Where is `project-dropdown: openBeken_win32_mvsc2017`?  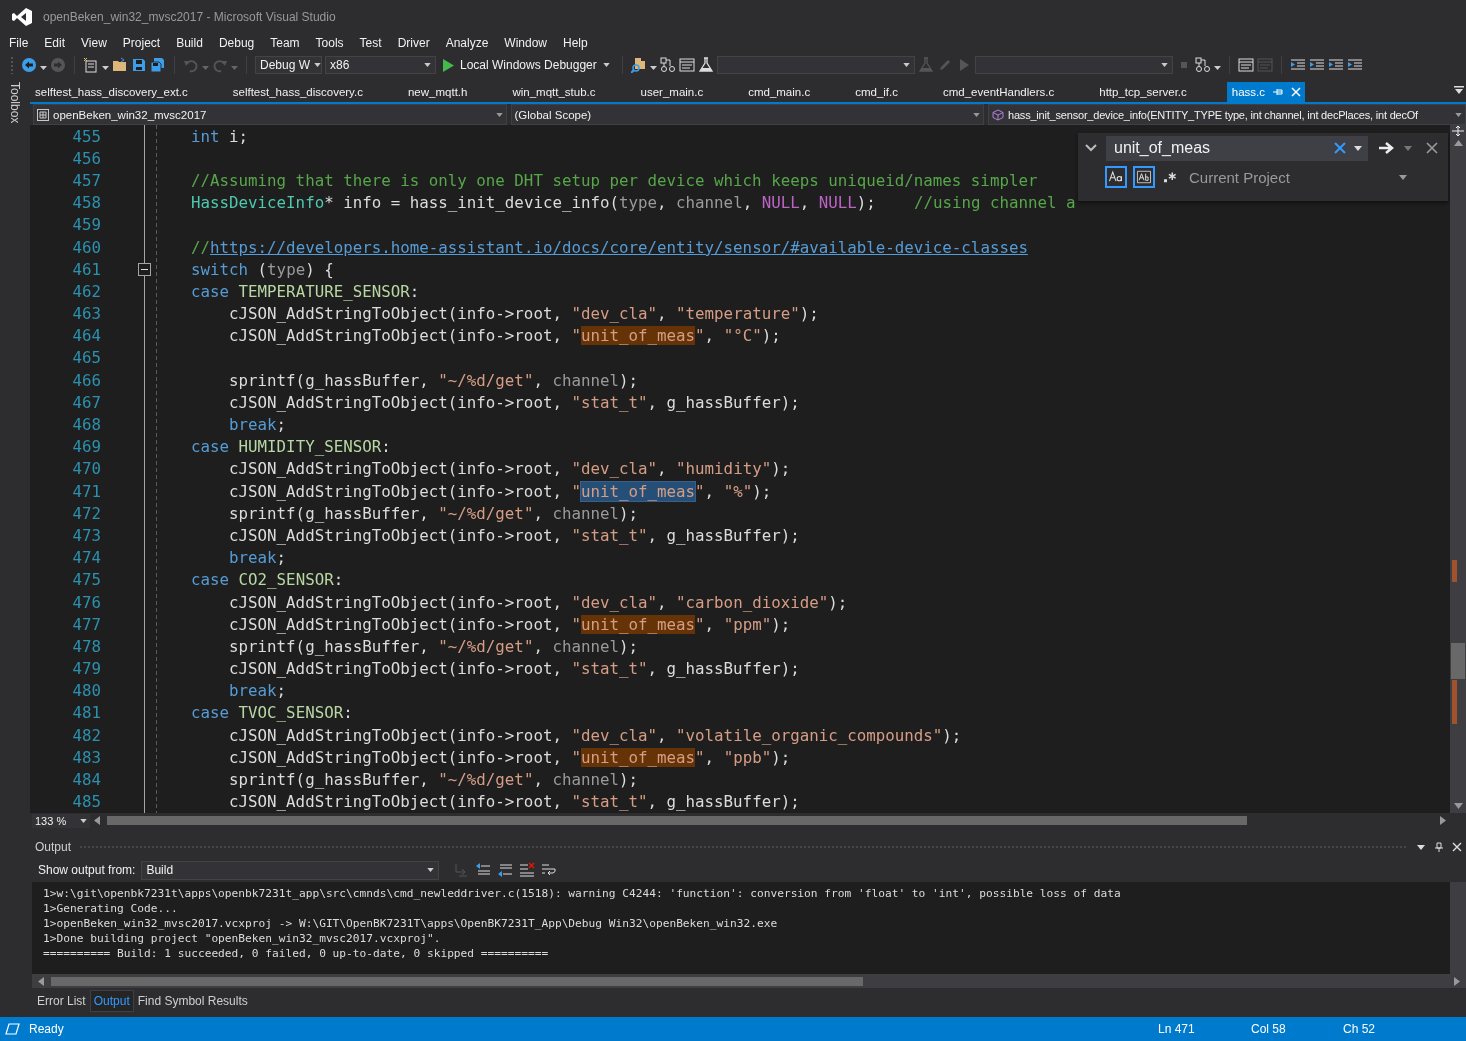 project-dropdown: openBeken_win32_mvsc2017 is located at coordinates (270, 114).